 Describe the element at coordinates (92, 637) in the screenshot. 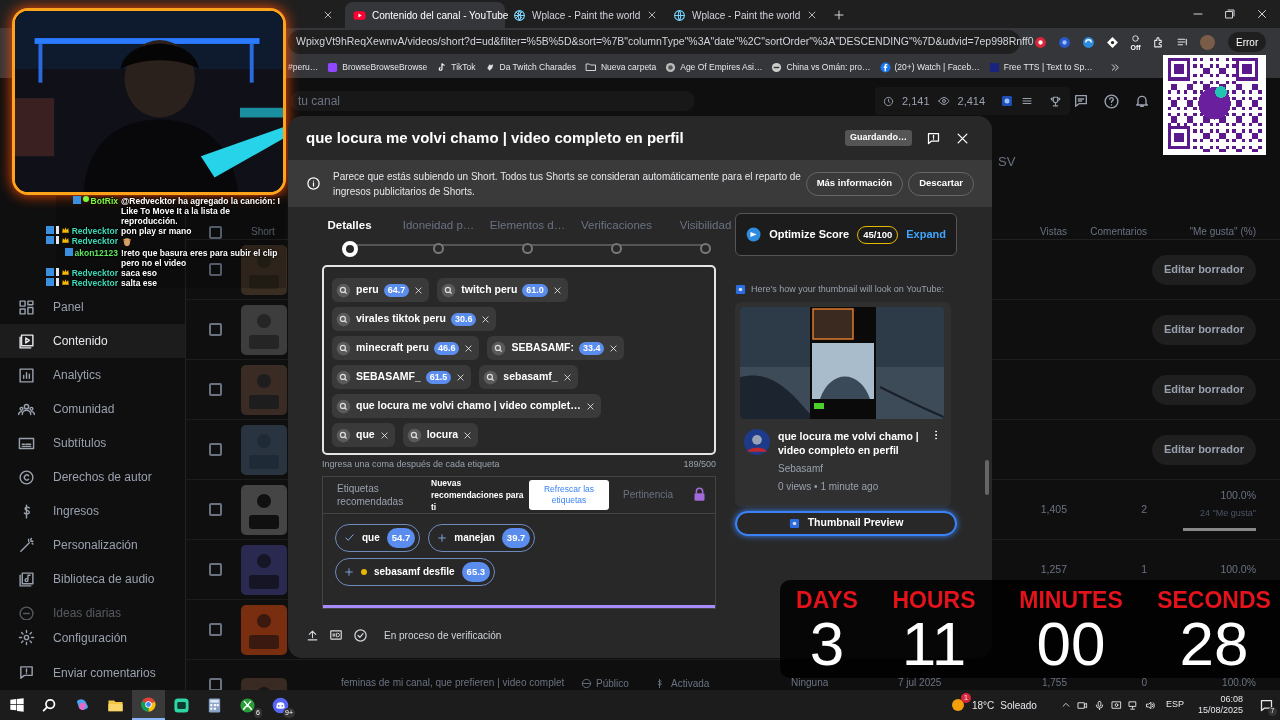

I see `sidebar-item: Configuración` at that location.